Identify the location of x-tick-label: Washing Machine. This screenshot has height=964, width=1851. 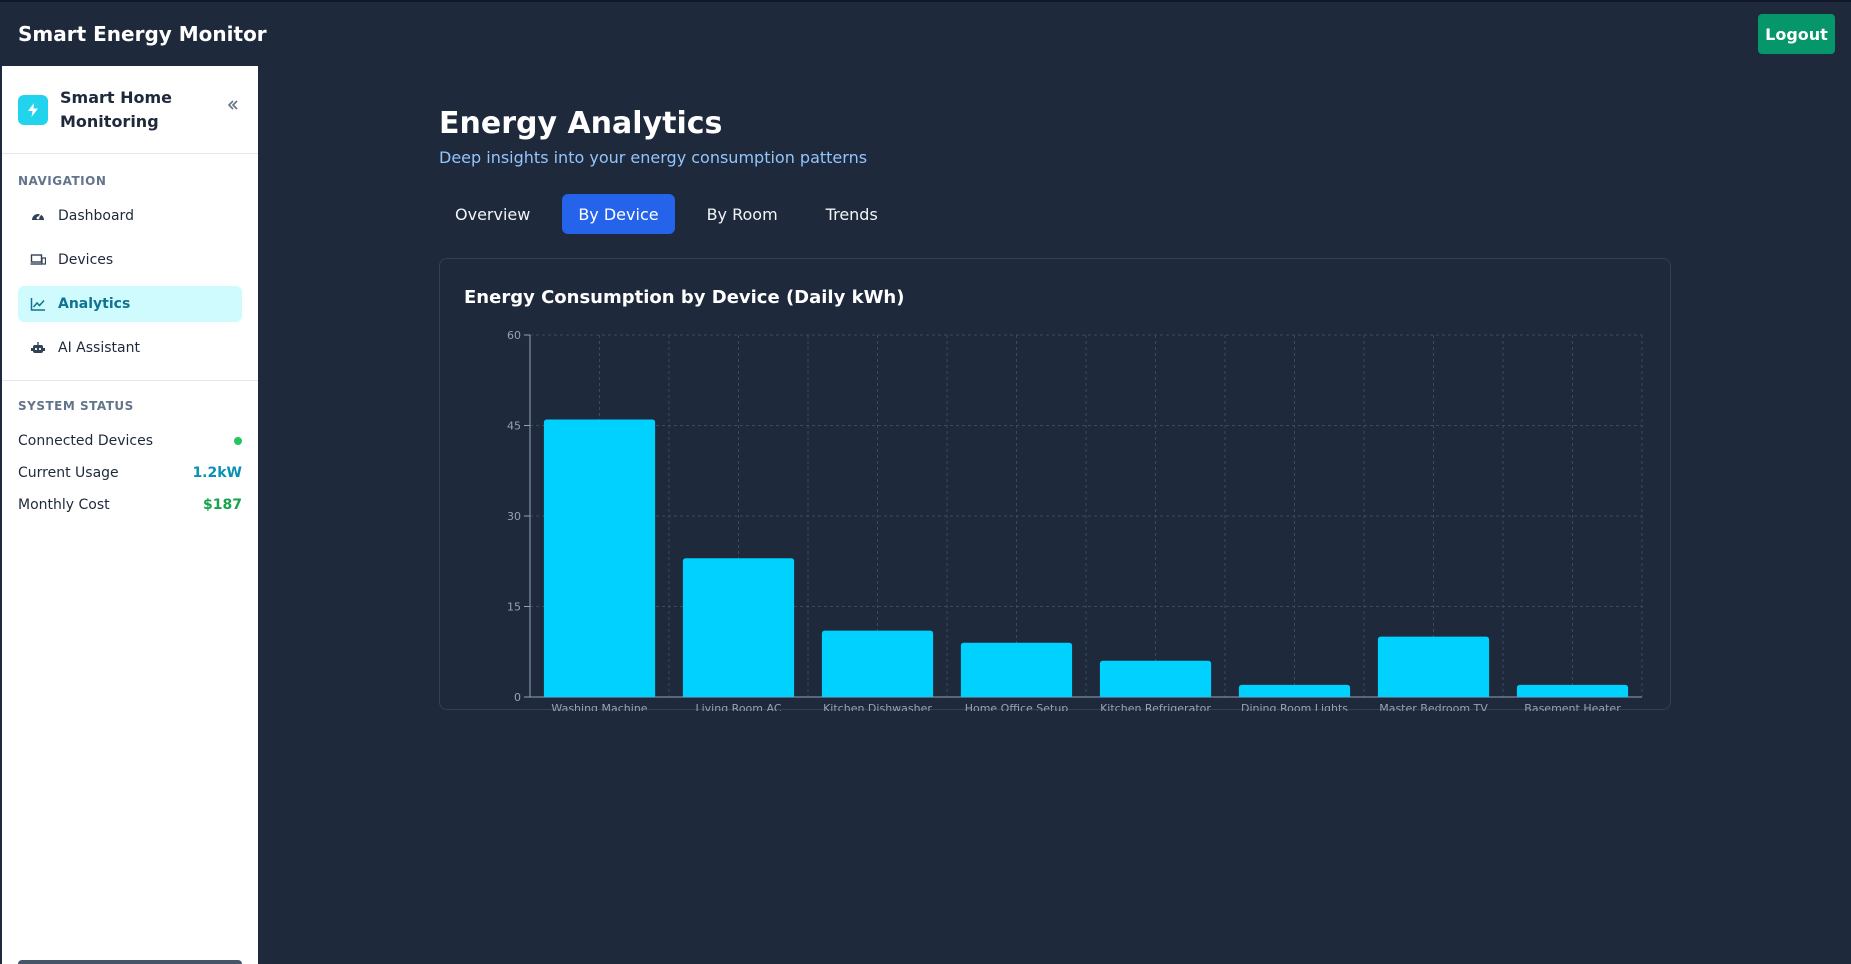
(599, 706).